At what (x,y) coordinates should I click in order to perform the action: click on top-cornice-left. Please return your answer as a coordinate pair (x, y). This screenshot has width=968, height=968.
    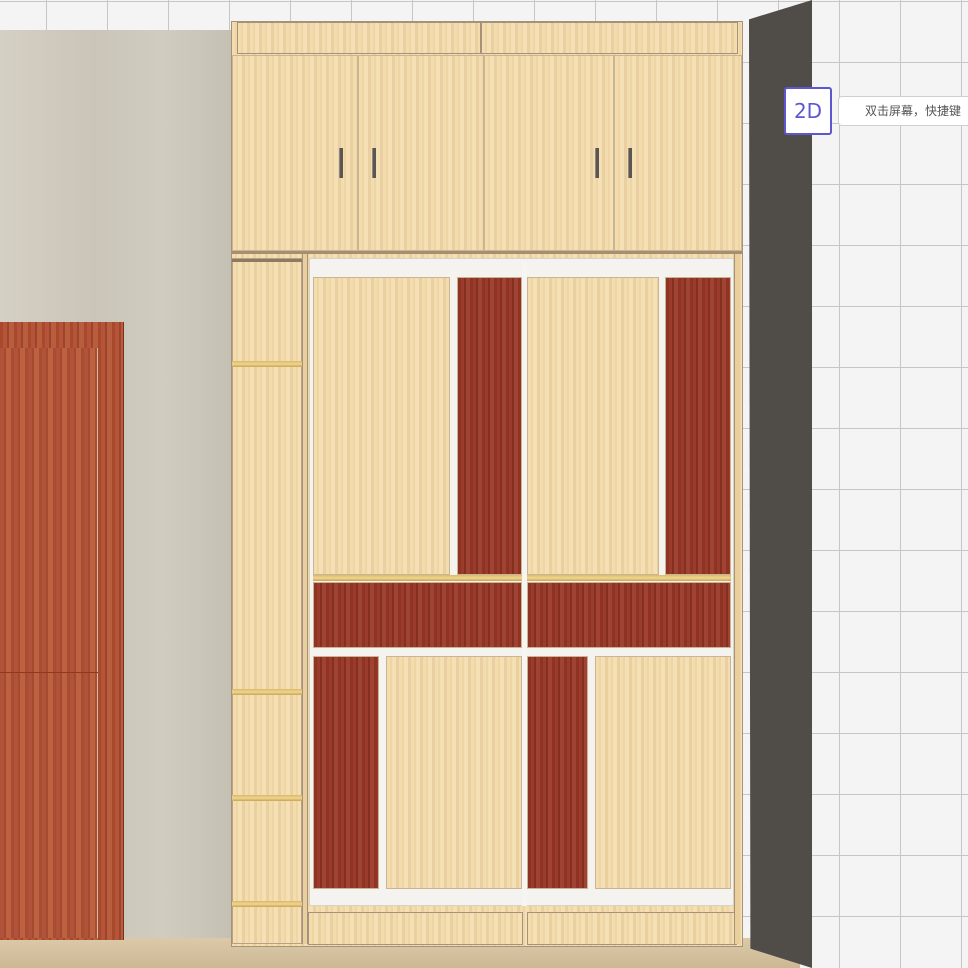
    Looking at the image, I should click on (359, 38).